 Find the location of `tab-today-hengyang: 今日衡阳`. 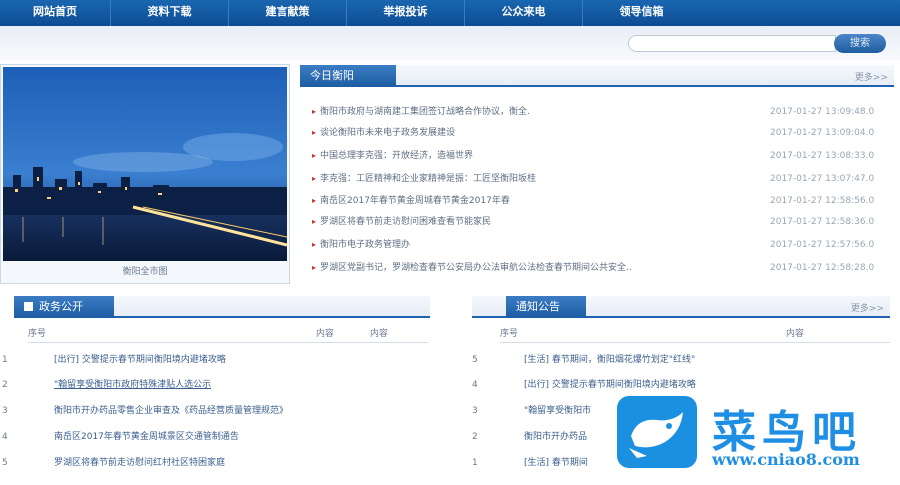

tab-today-hengyang: 今日衡阳 is located at coordinates (348, 76).